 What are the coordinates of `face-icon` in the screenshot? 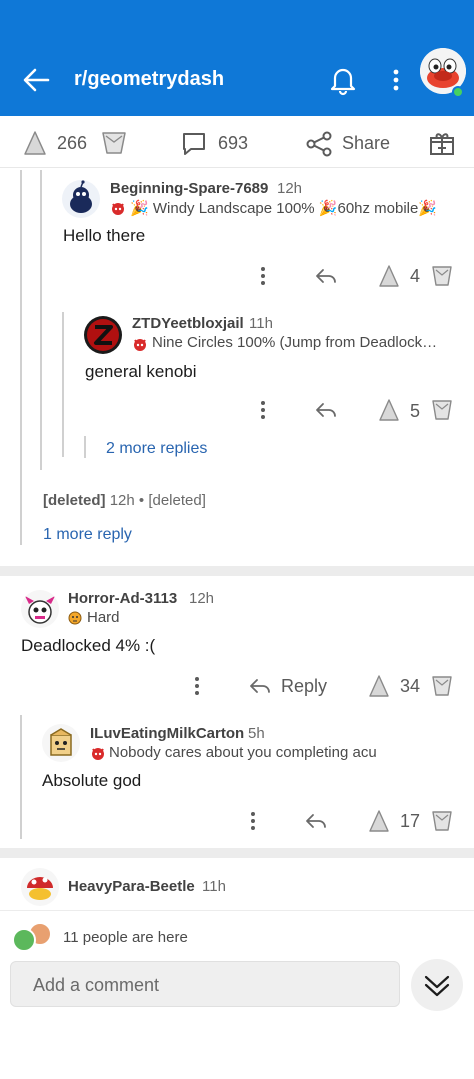 It's located at (75, 618).